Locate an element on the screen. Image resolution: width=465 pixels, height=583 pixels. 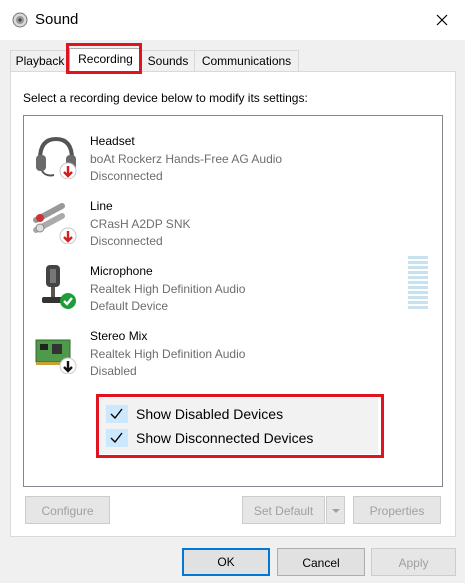
device-item-line: Line CRasH A2DP SNK Disconnected is located at coordinates (233, 218).